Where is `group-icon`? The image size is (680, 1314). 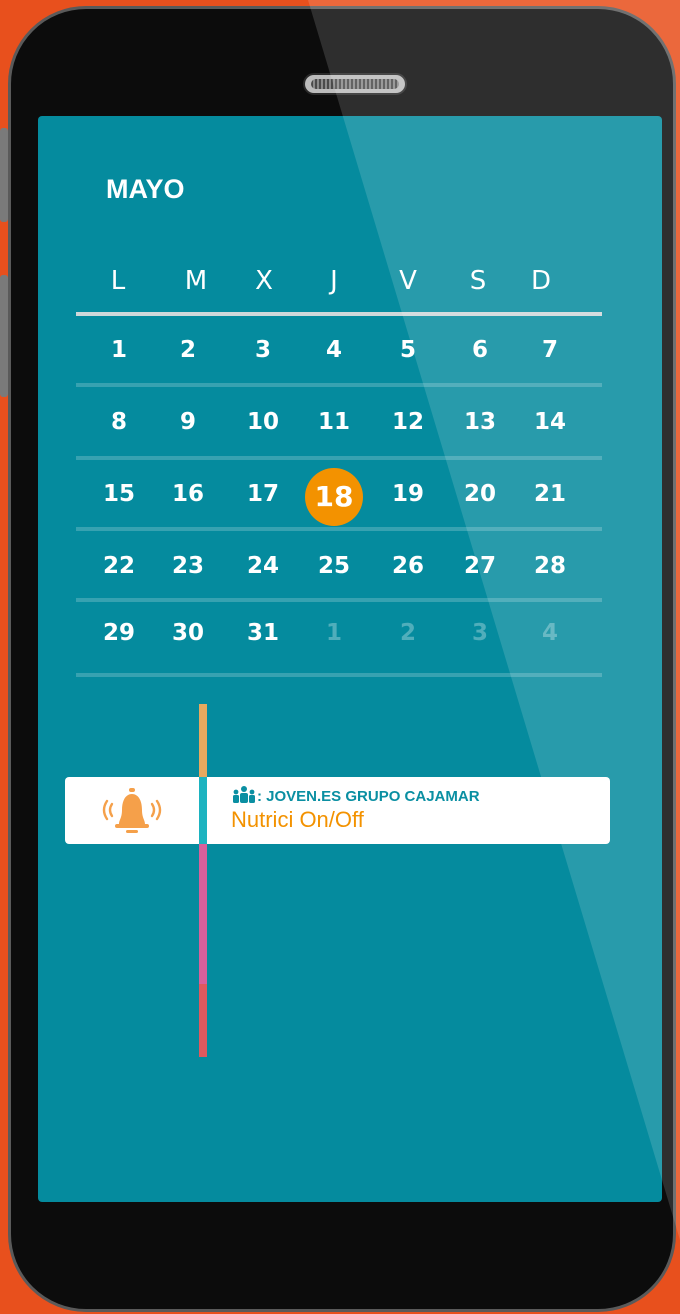
group-icon is located at coordinates (244, 794).